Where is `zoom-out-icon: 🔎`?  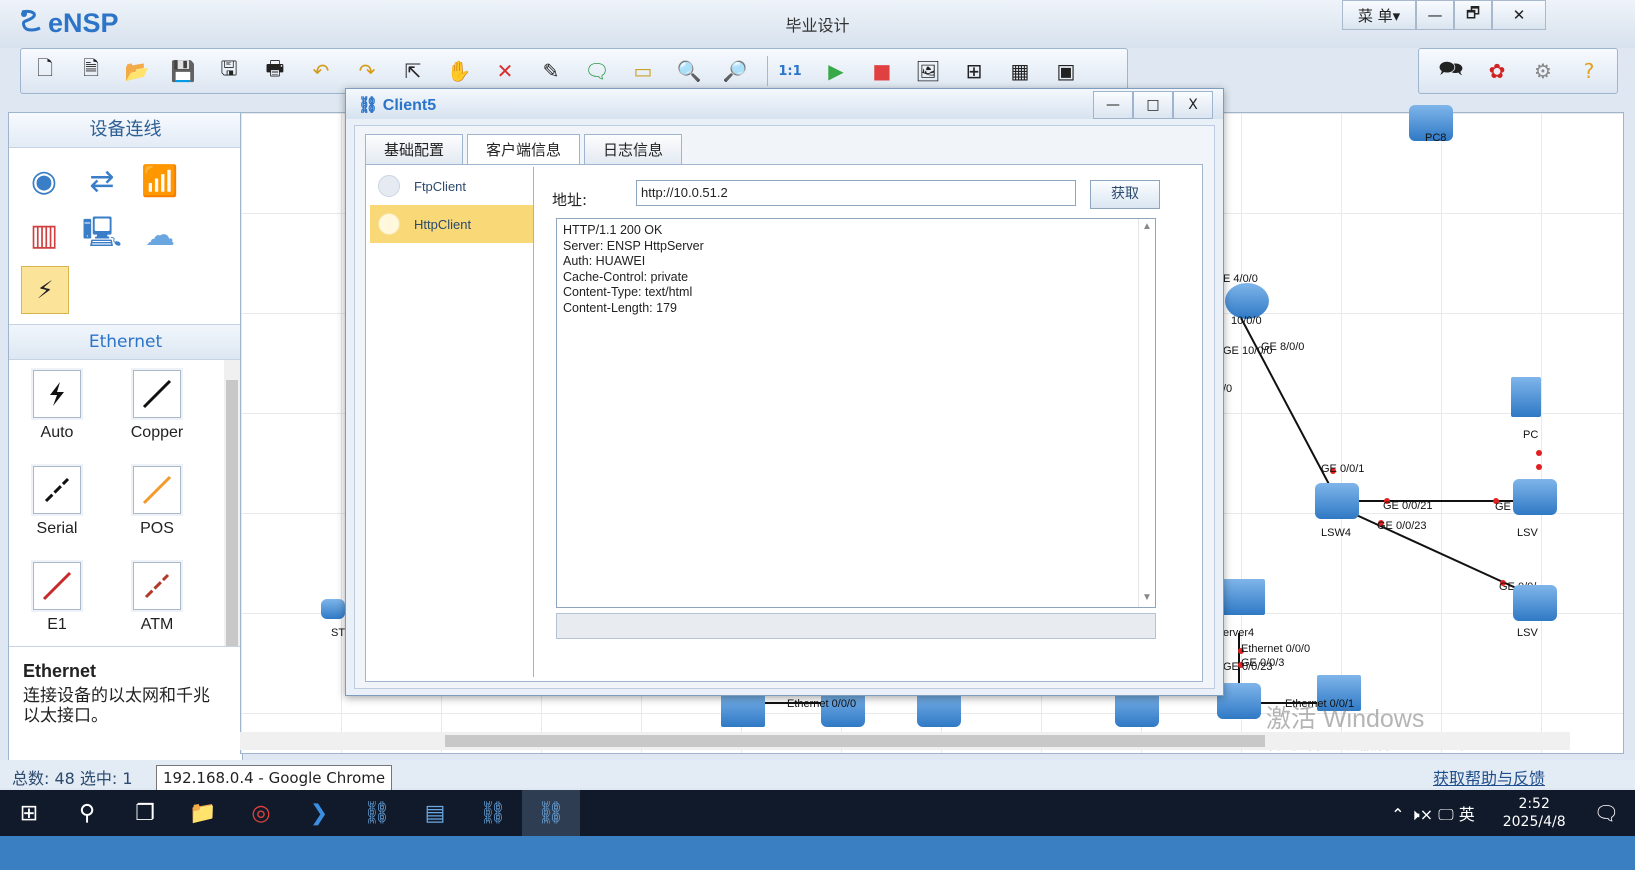 zoom-out-icon: 🔎 is located at coordinates (735, 71).